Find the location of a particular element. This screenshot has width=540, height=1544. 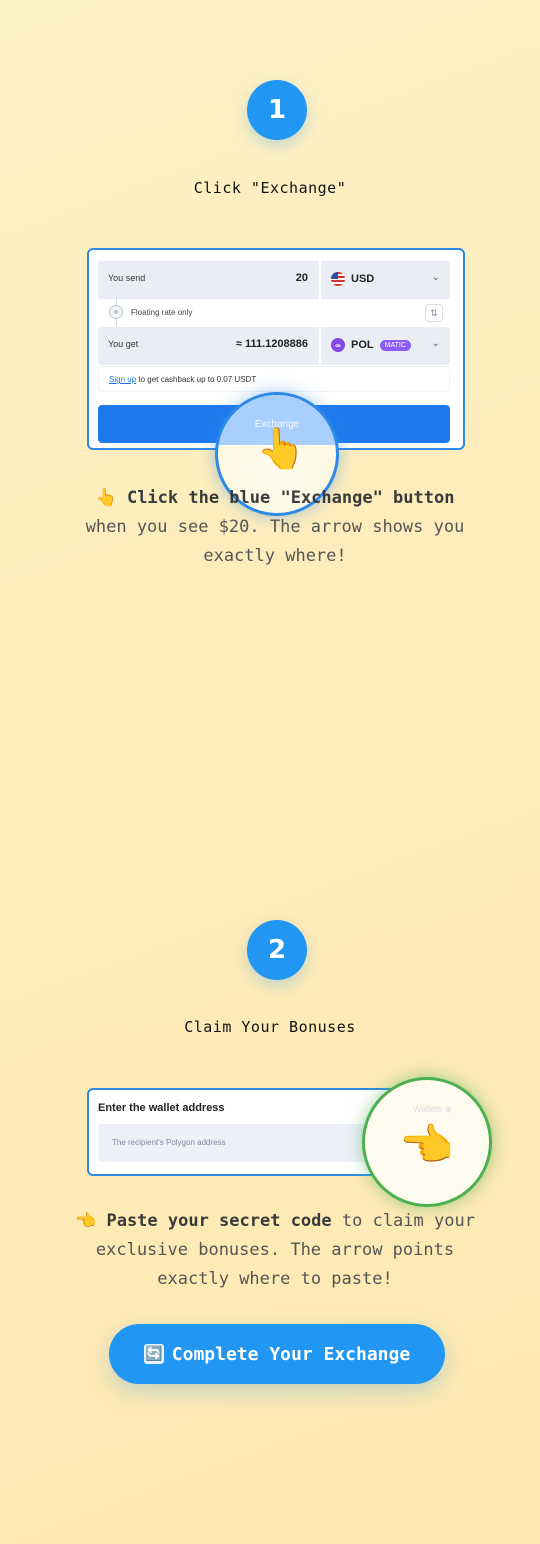

send-amount: 20 is located at coordinates (301, 278).